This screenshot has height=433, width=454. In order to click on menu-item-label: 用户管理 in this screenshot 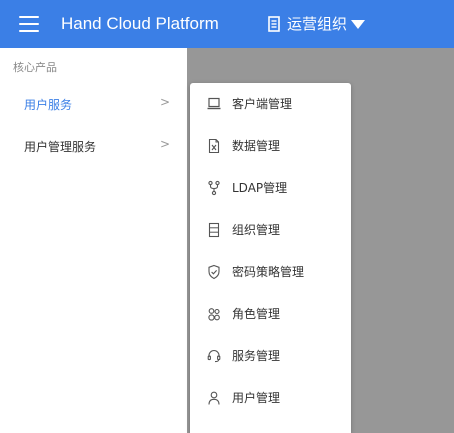, I will do `click(256, 398)`.